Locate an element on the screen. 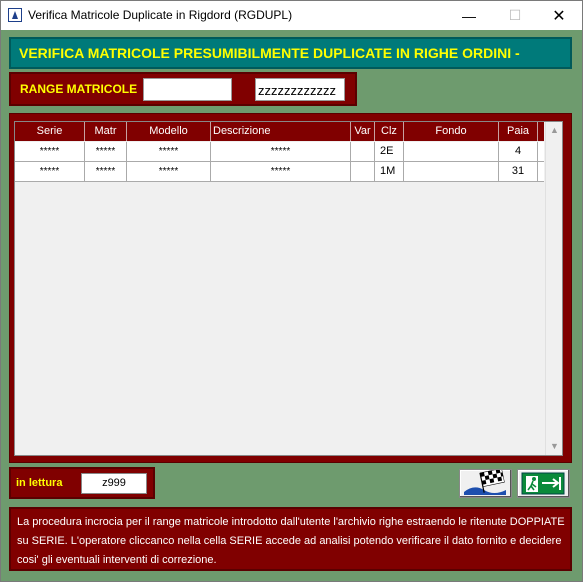 This screenshot has height=582, width=583. column-header-filler is located at coordinates (541, 131).